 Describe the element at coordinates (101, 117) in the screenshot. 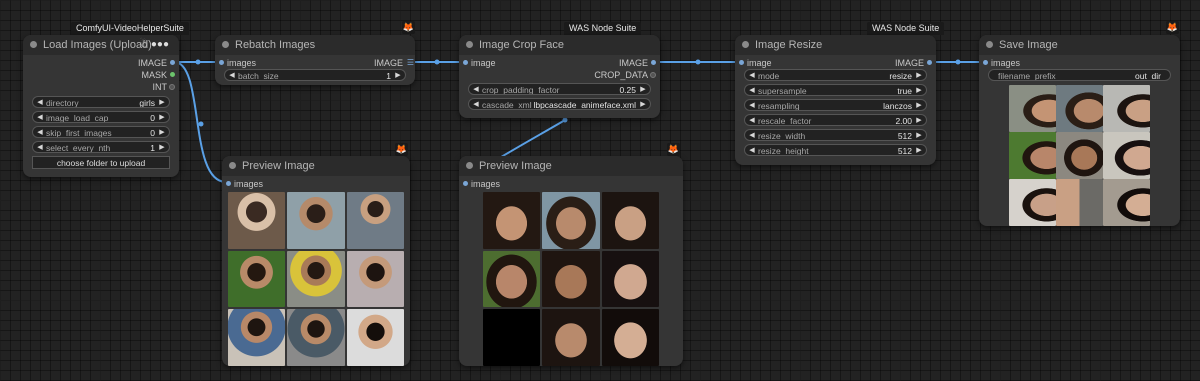

I see `widget-image-load-cap: ◀ image_load_cap 0 ▶` at that location.